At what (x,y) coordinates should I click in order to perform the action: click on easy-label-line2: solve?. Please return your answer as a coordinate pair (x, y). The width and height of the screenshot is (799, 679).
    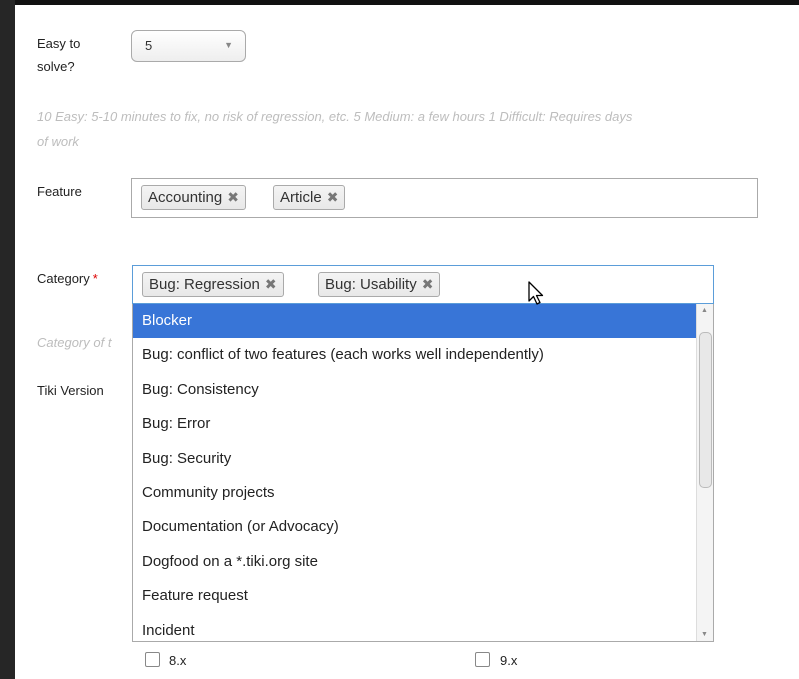
    Looking at the image, I should click on (56, 66).